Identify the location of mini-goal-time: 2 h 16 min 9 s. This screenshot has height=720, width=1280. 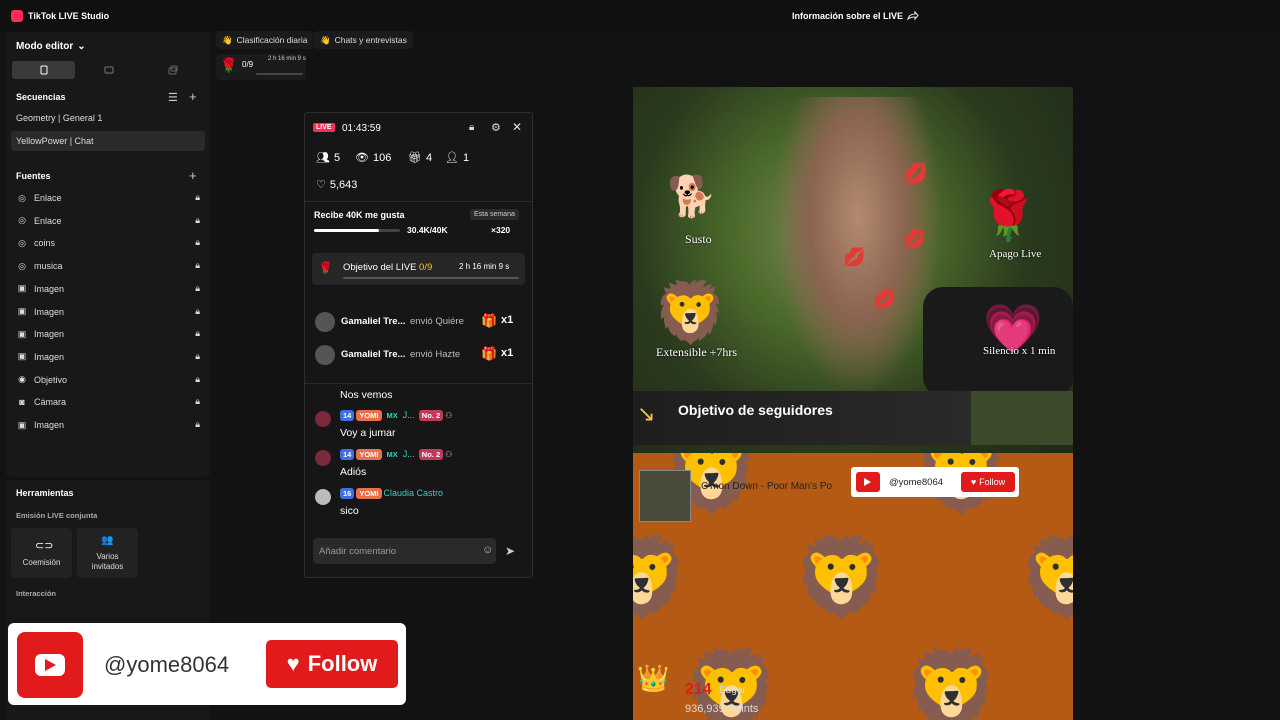
(287, 59).